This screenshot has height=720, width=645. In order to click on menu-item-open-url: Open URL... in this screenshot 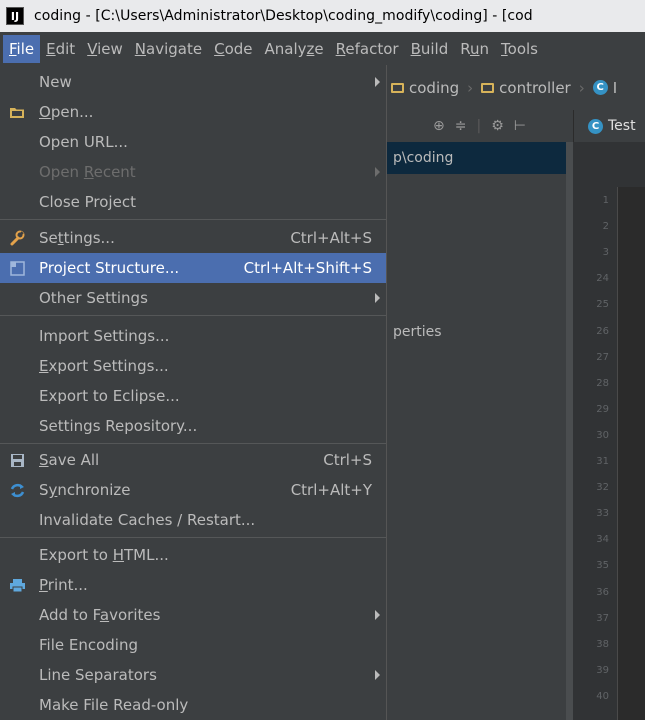, I will do `click(193, 142)`.